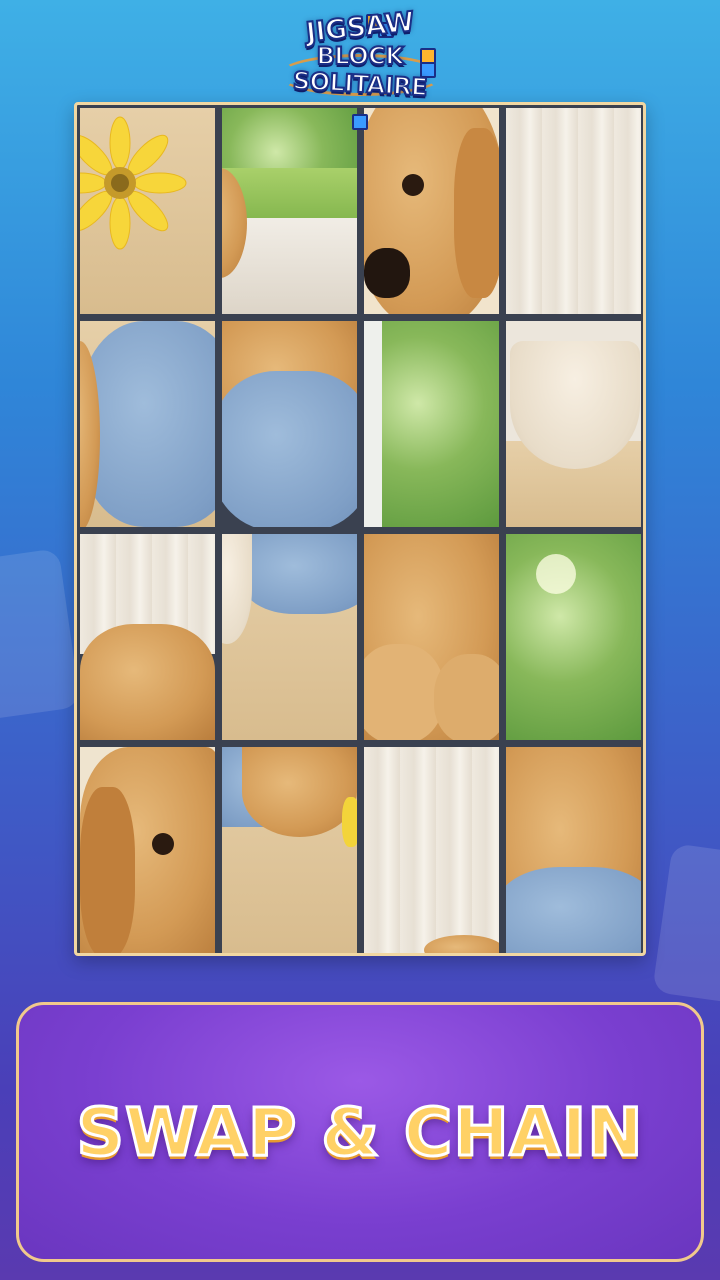  Describe the element at coordinates (573, 211) in the screenshot. I see `puzzle-tile-curtain` at that location.